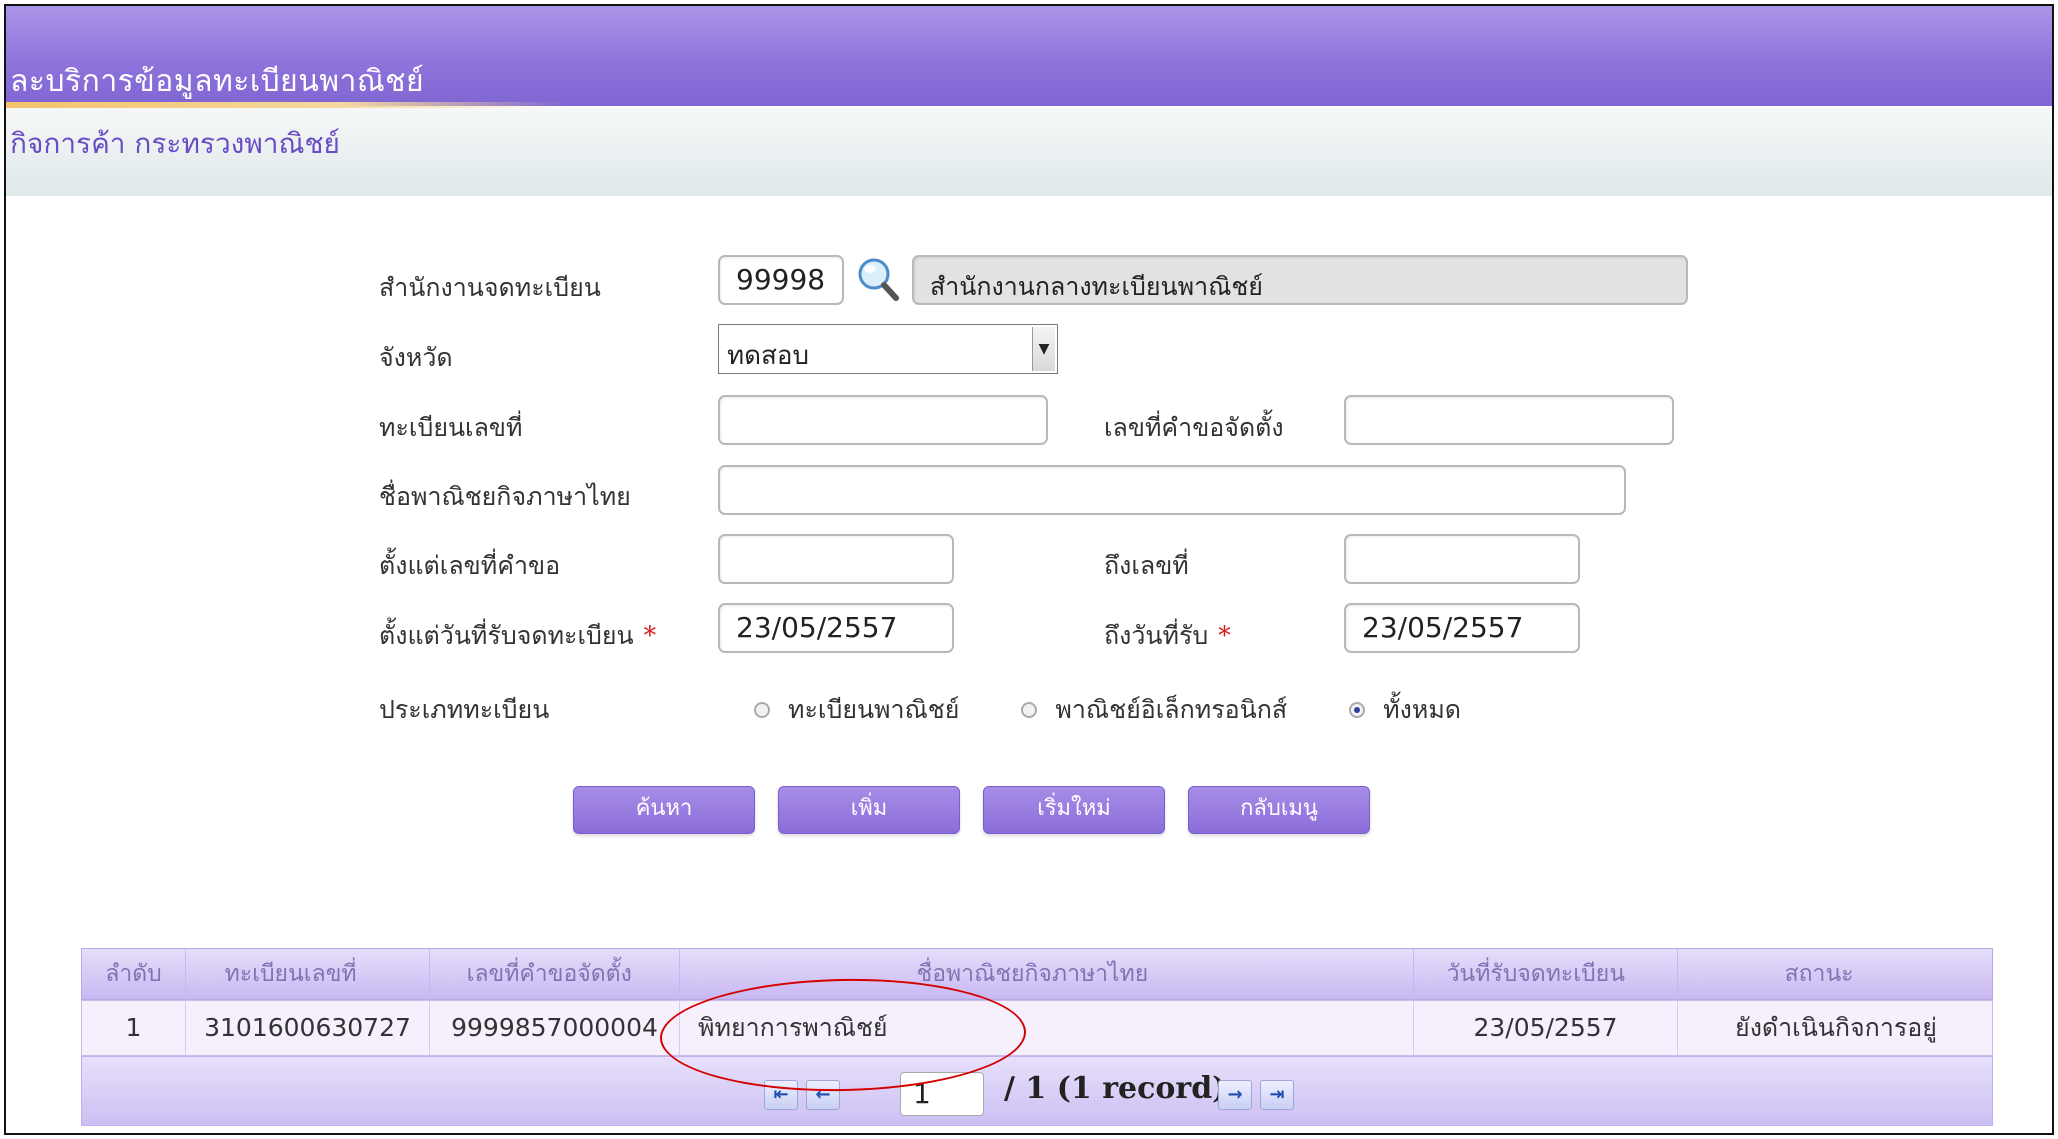 The height and width of the screenshot is (1139, 2058). I want to click on page-summary: / 1 (1 record), so click(1115, 1088).